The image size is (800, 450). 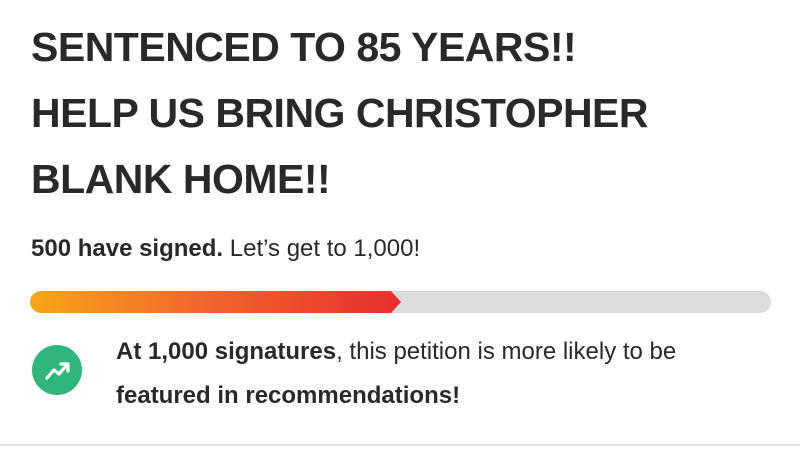 I want to click on petition-title-line: SENTENCED TO 85 YEARS!!, so click(x=304, y=47).